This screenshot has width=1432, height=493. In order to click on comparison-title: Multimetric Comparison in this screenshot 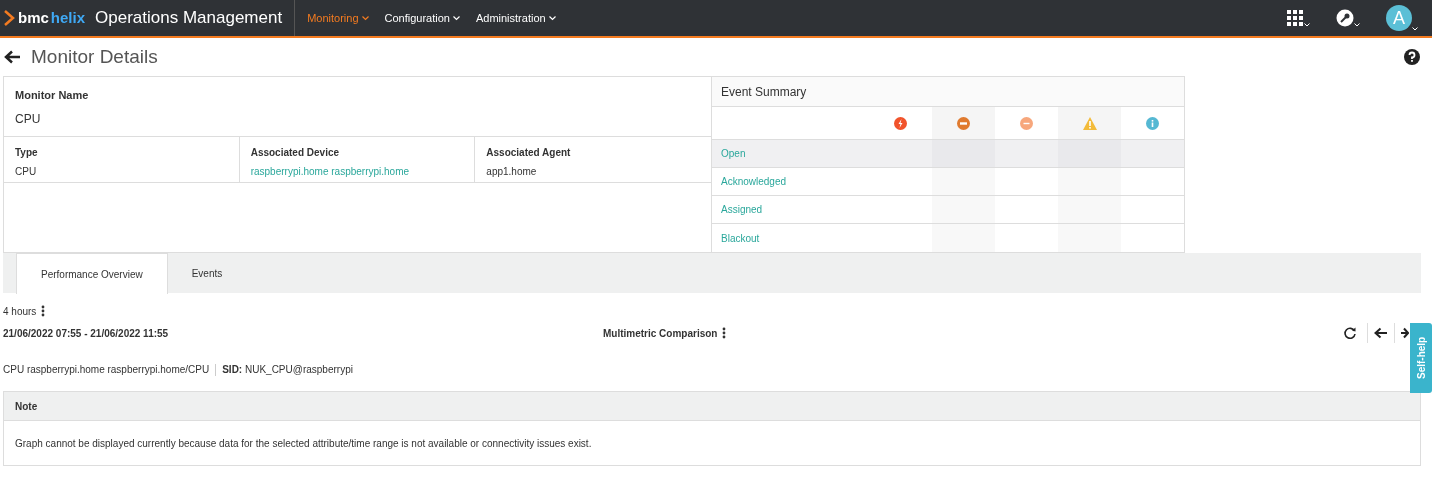, I will do `click(660, 333)`.